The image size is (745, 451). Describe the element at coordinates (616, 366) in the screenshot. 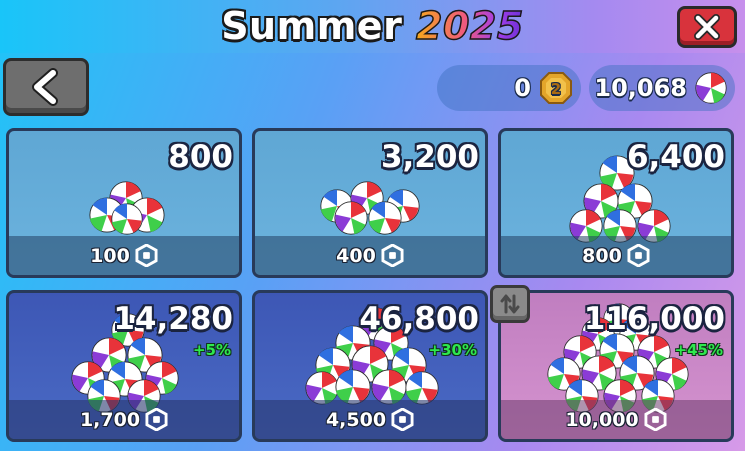

I see `pack-card-116000: 116,000 +45% 10,000` at that location.